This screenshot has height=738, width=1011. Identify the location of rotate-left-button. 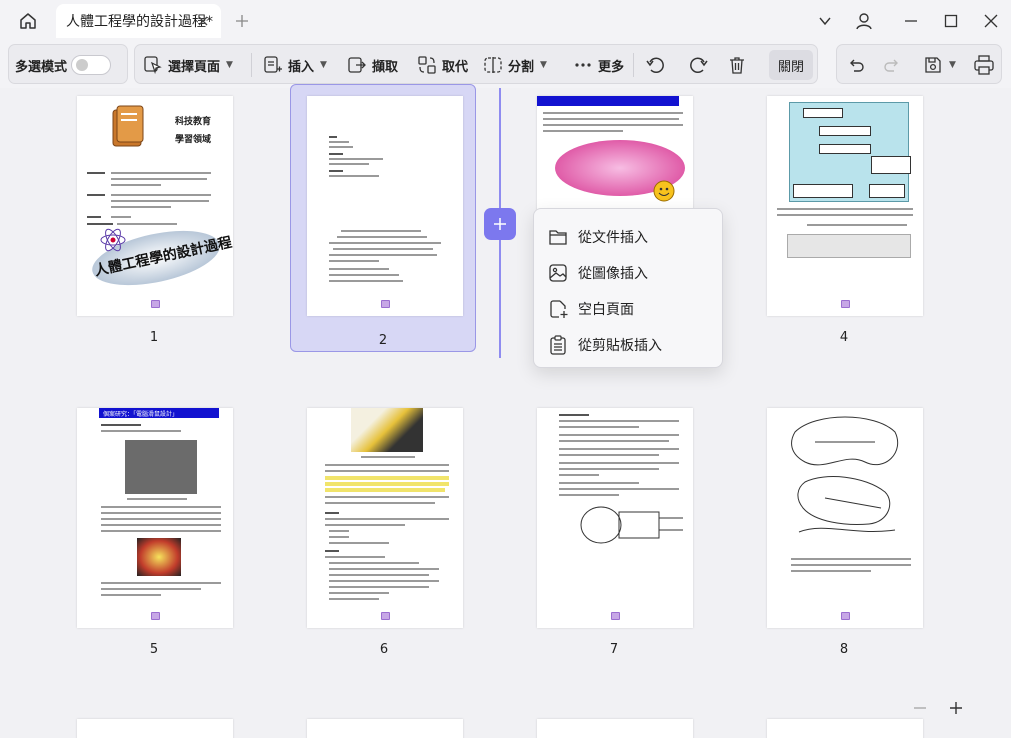
(656, 65).